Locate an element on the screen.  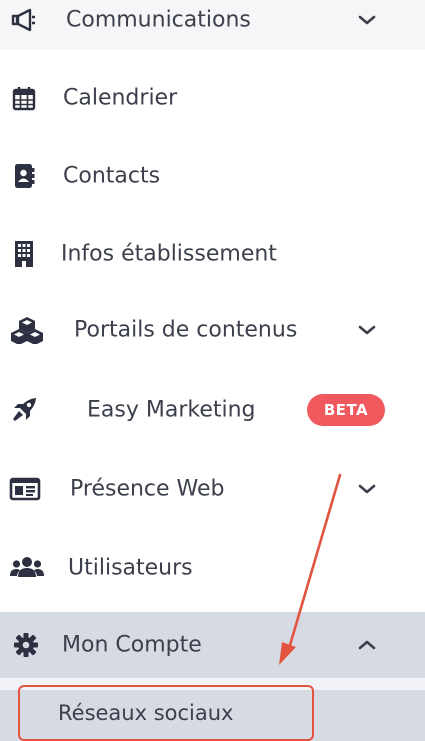
sidebar-item-label: Calendrier is located at coordinates (120, 98).